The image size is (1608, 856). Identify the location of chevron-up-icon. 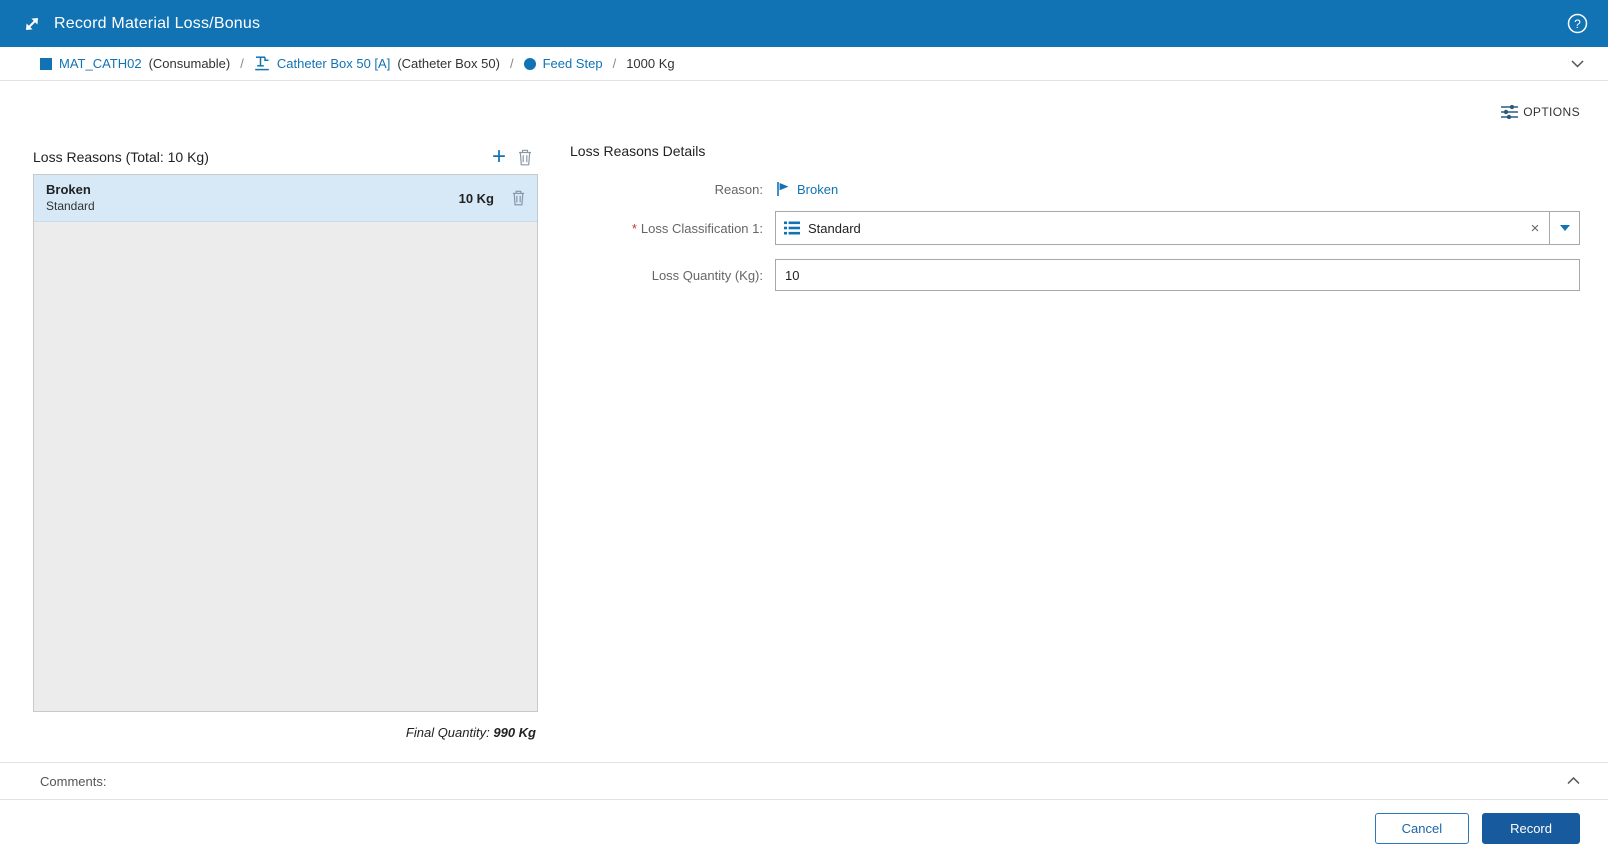
(1573, 781).